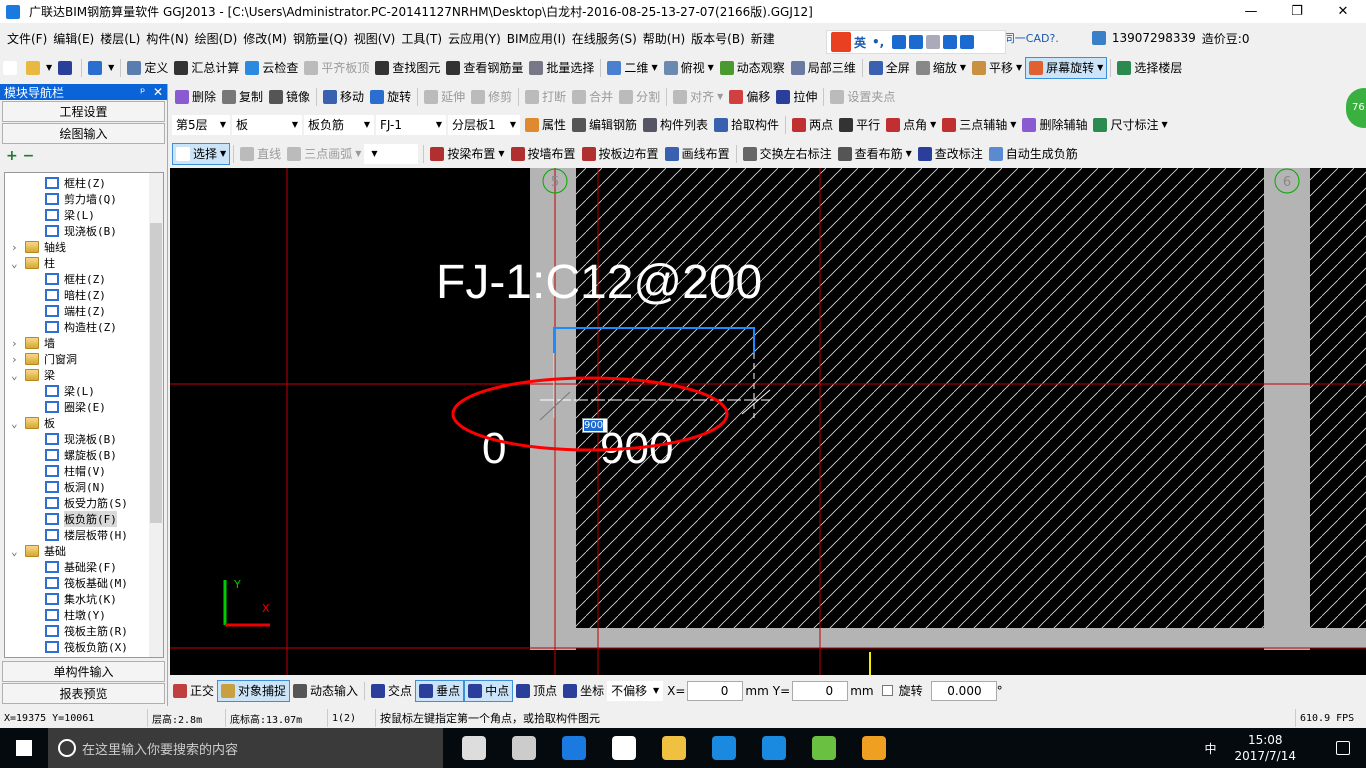  I want to click on binoculars-button: 查找图元, so click(407, 68).